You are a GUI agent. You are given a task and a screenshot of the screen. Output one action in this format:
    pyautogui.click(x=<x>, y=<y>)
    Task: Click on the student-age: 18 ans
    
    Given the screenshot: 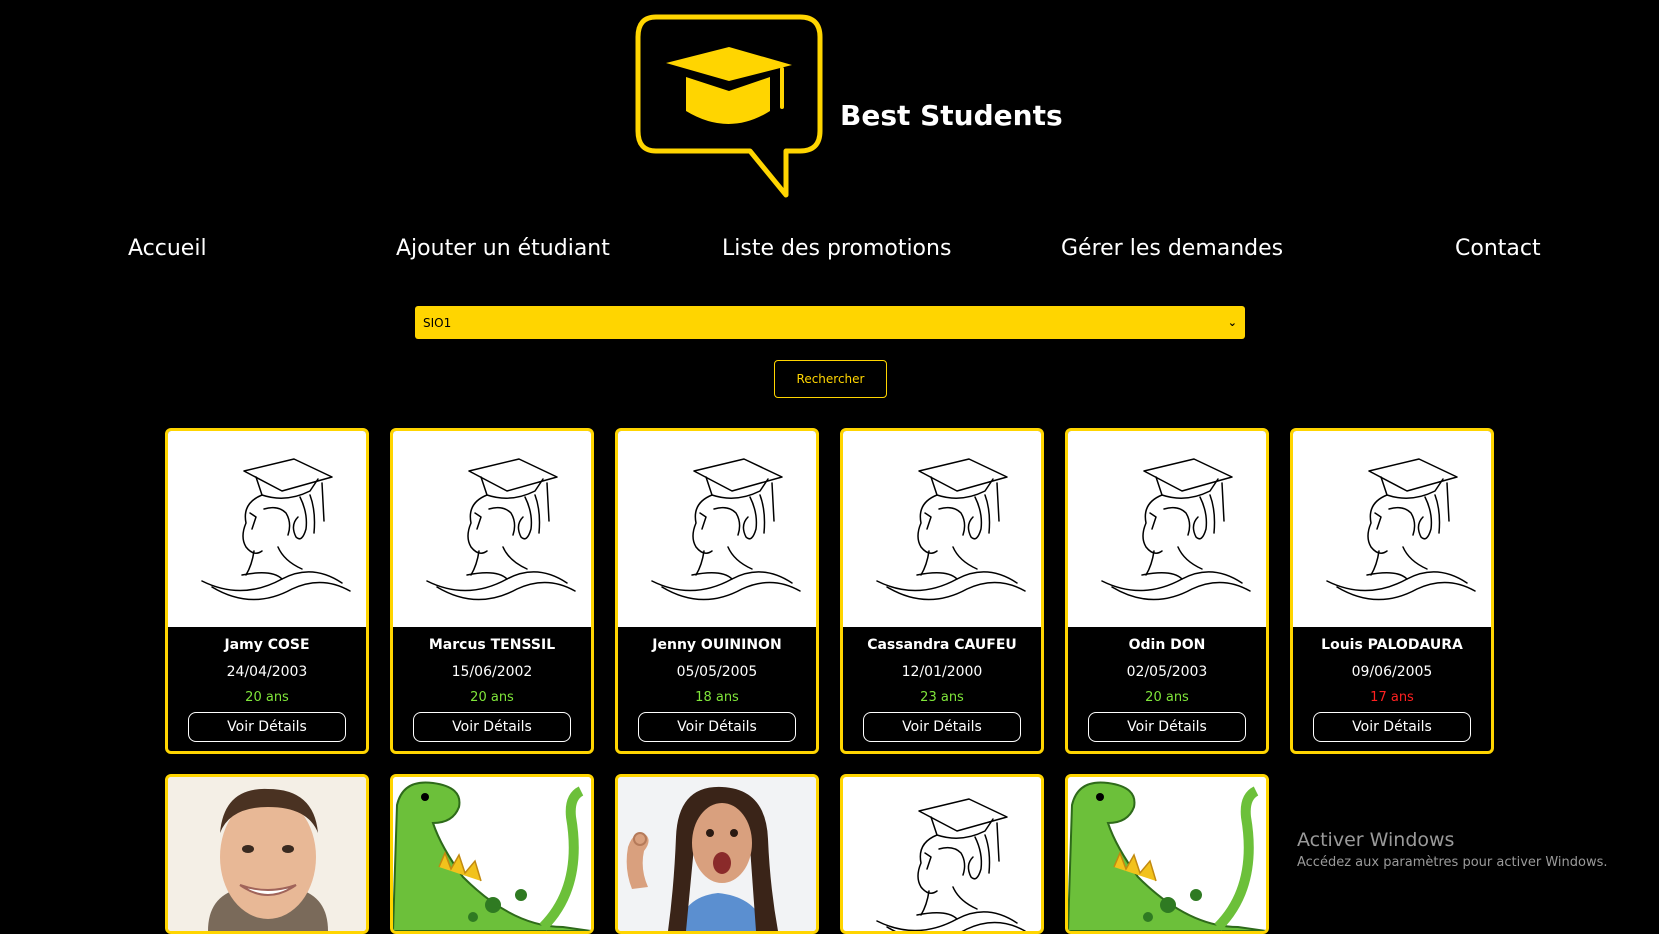 What is the action you would take?
    pyautogui.click(x=717, y=697)
    